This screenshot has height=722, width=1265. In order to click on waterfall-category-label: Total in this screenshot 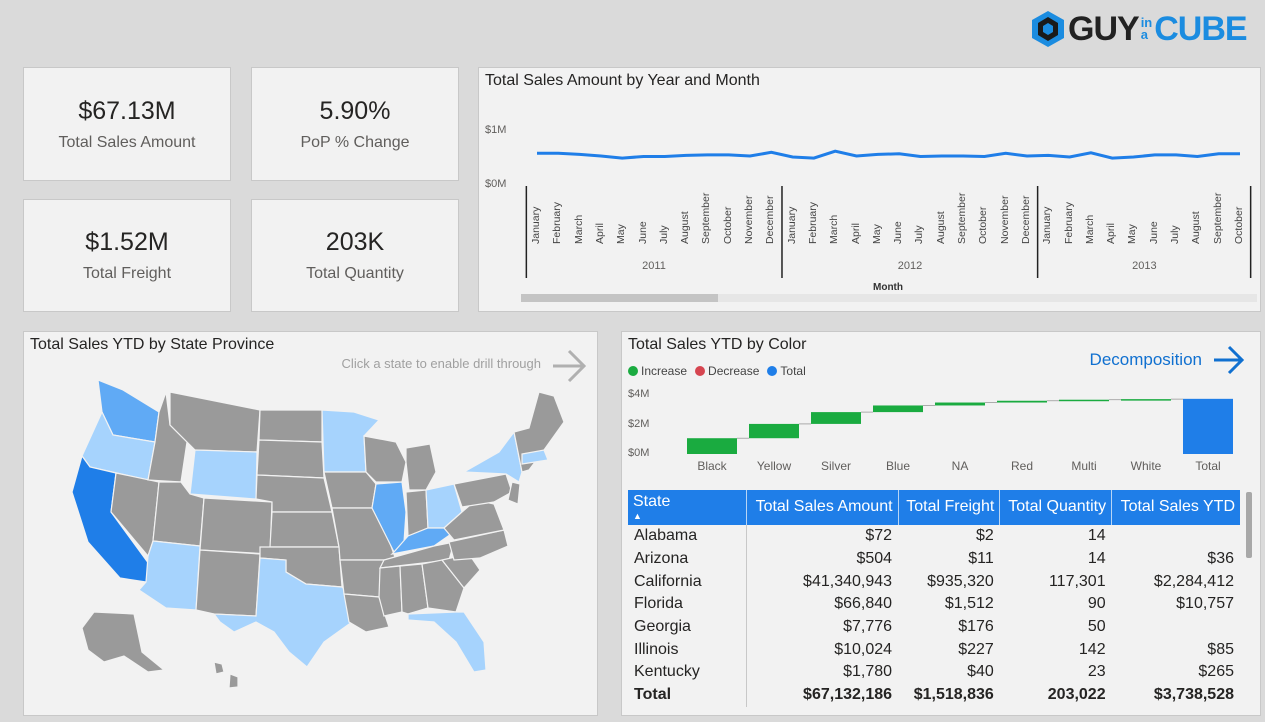, I will do `click(1208, 466)`.